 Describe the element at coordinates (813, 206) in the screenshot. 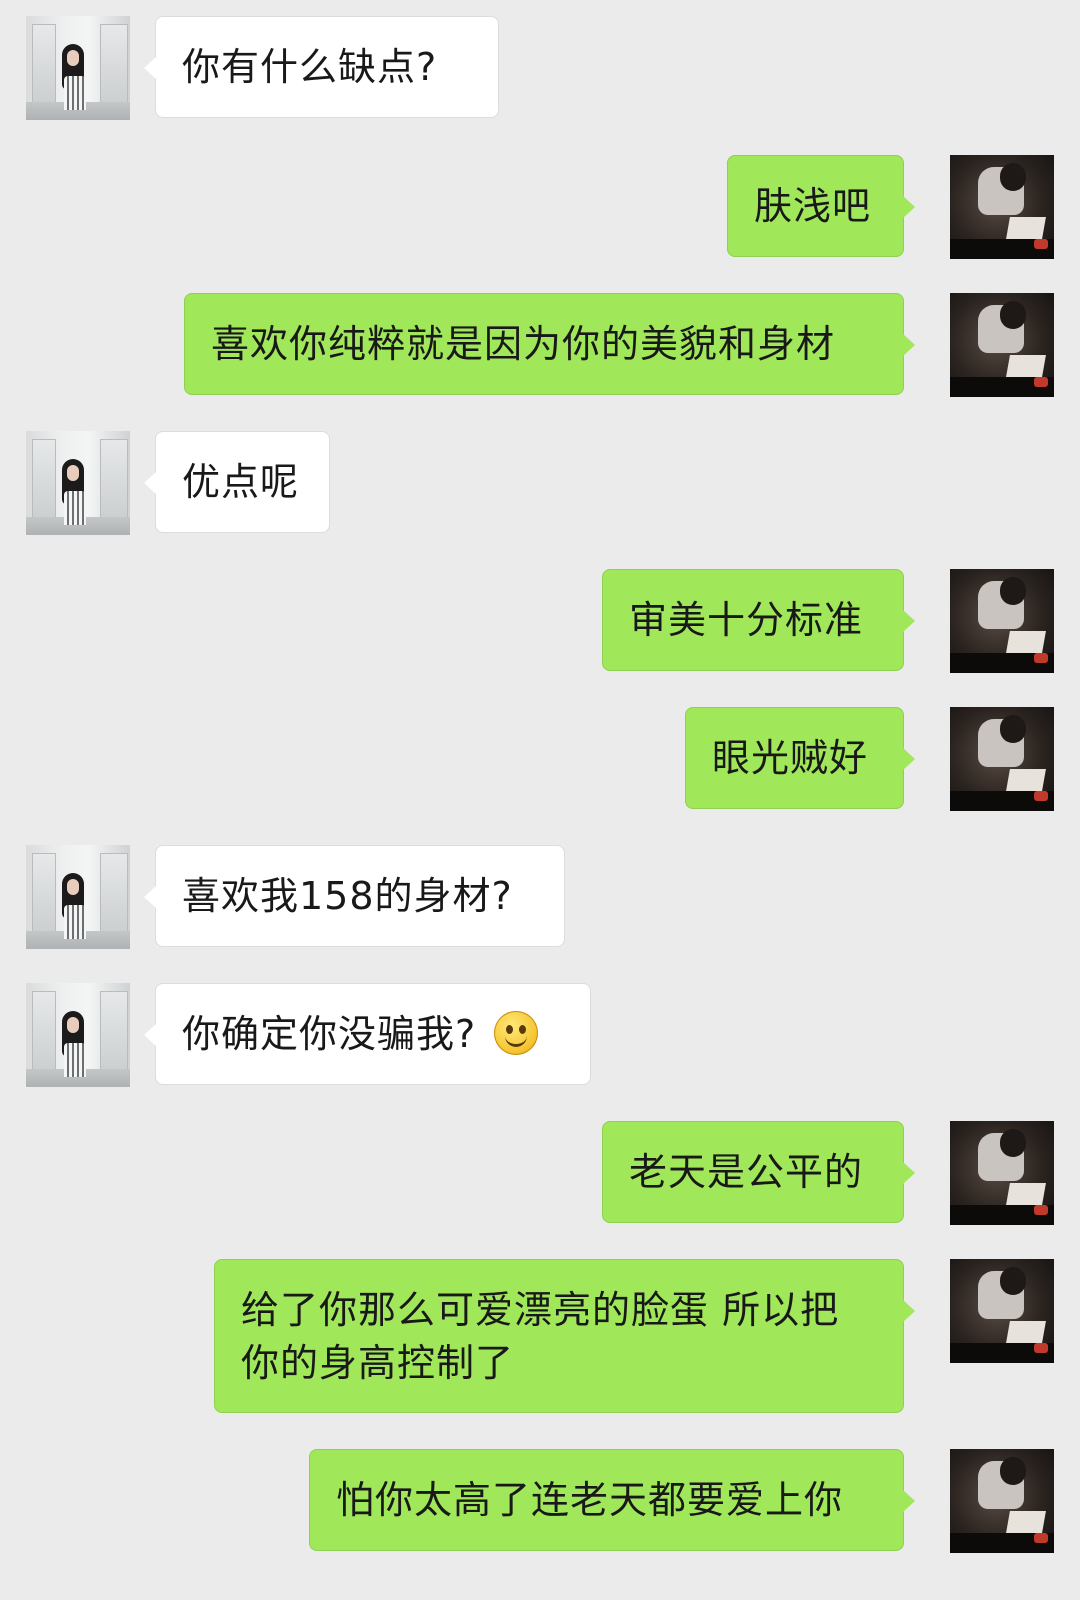

I see `message-text: 肤浅吧` at that location.